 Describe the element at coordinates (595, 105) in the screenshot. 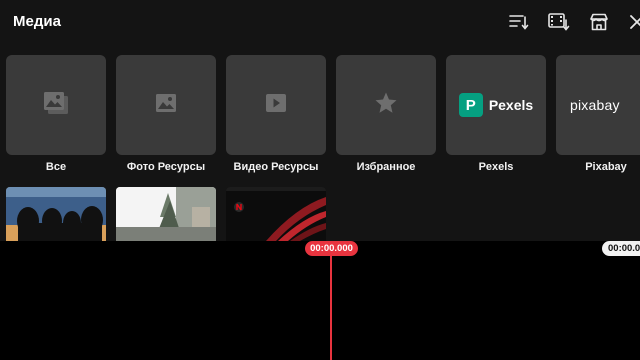

I see `pixabay-logo-text: pixabay` at that location.